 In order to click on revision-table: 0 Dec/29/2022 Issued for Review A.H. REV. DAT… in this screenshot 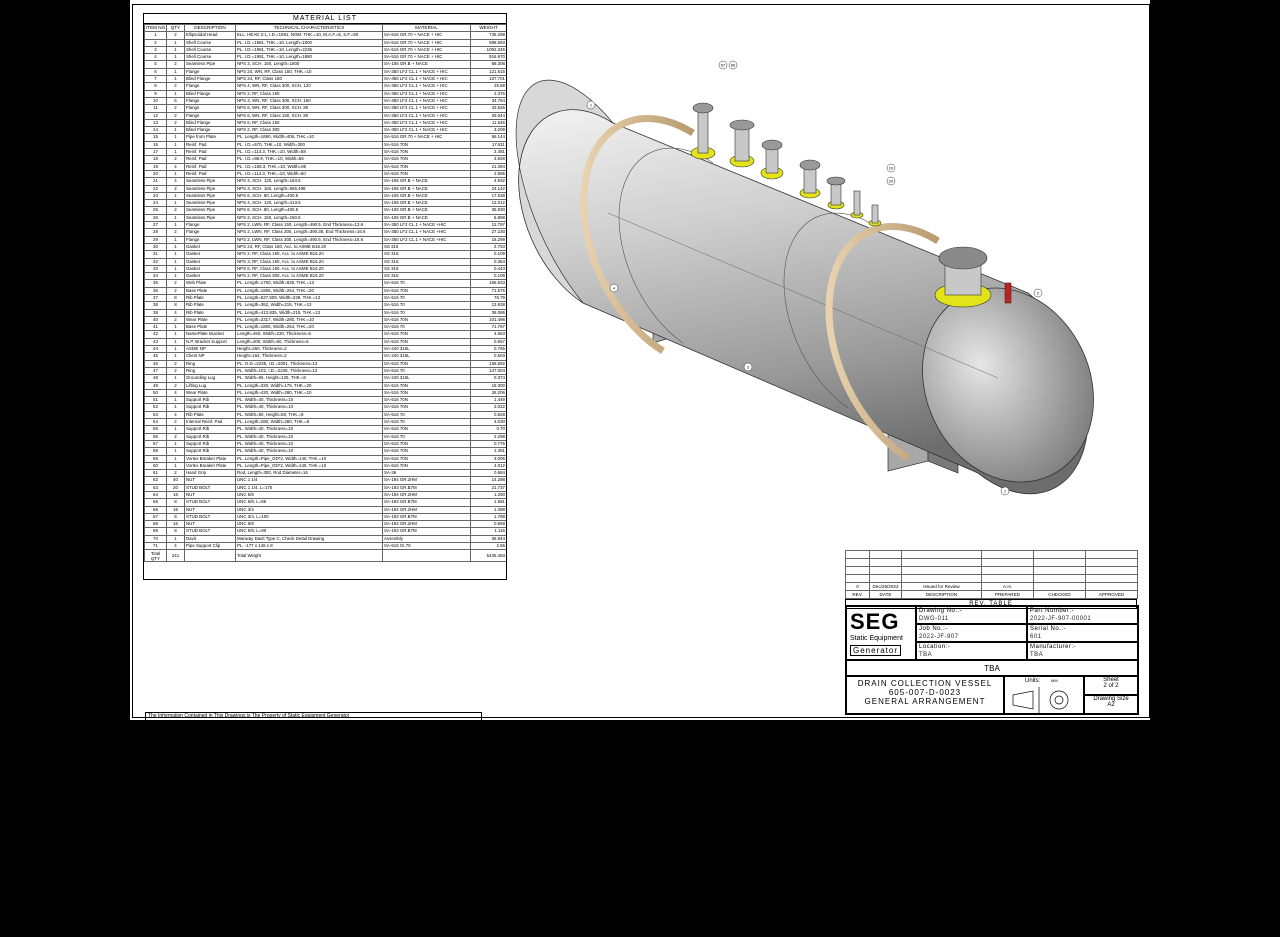, I will do `click(991, 579)`.